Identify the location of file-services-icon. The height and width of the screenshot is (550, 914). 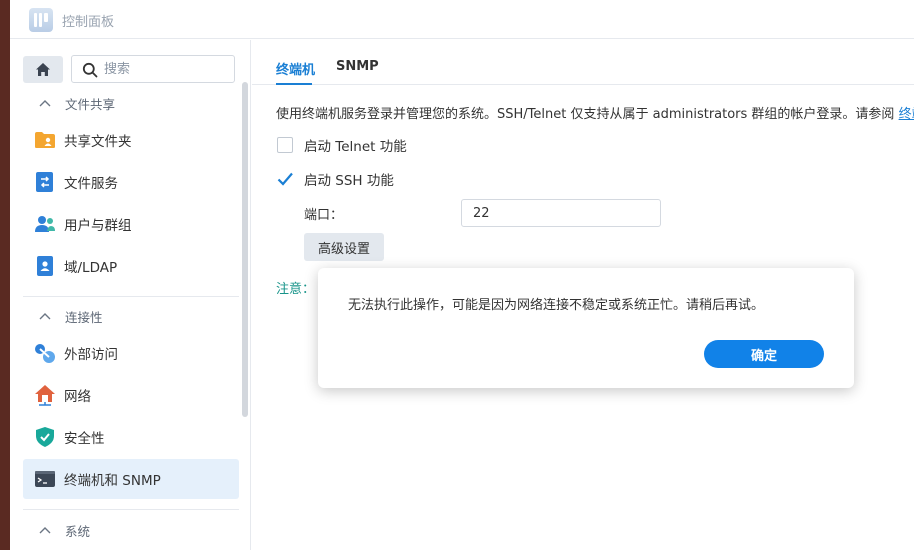
(45, 182).